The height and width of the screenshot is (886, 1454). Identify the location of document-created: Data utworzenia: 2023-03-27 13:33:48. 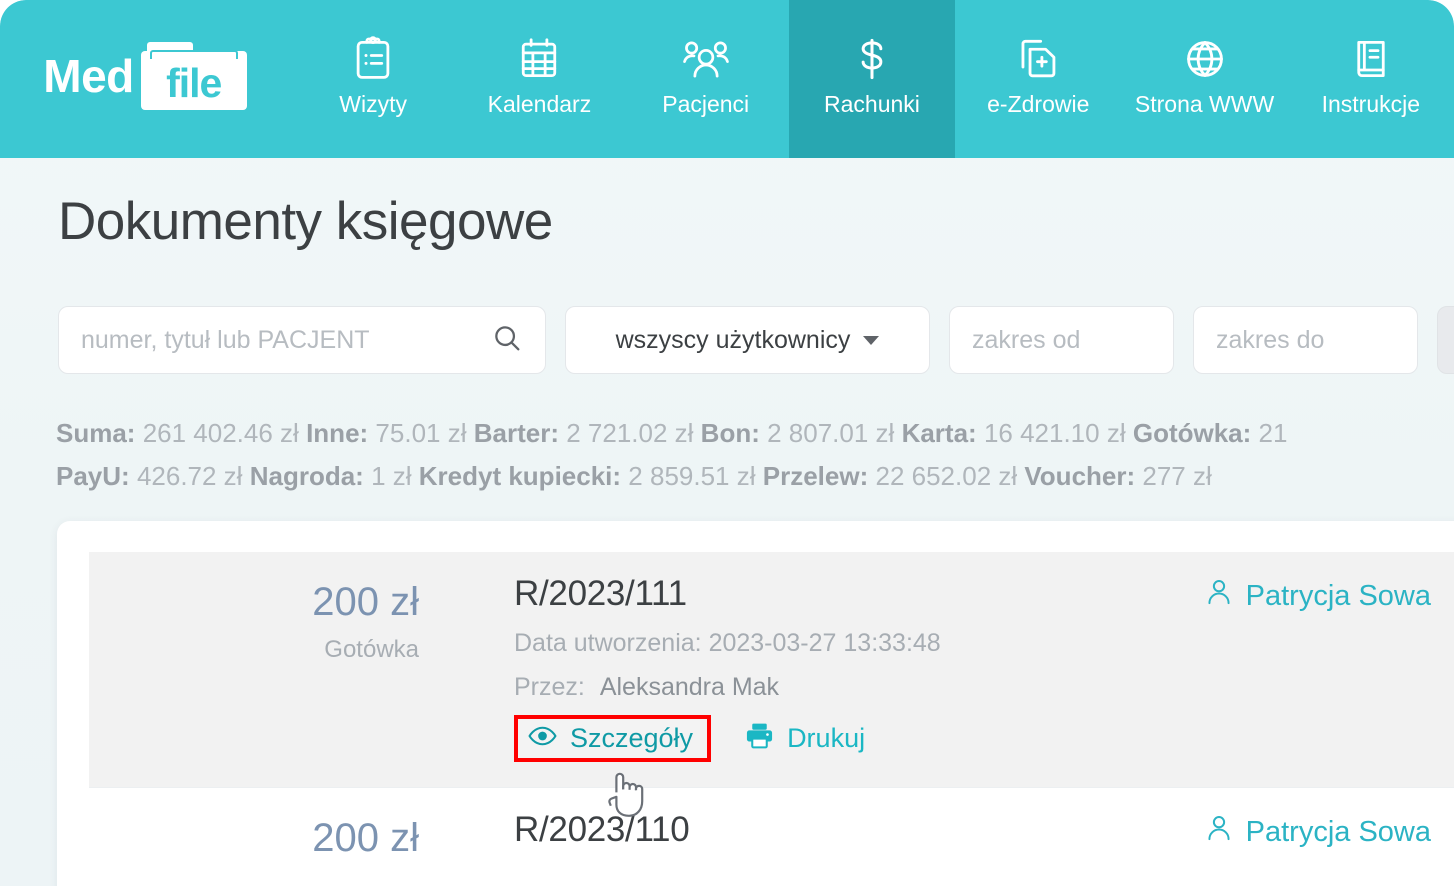
(727, 643).